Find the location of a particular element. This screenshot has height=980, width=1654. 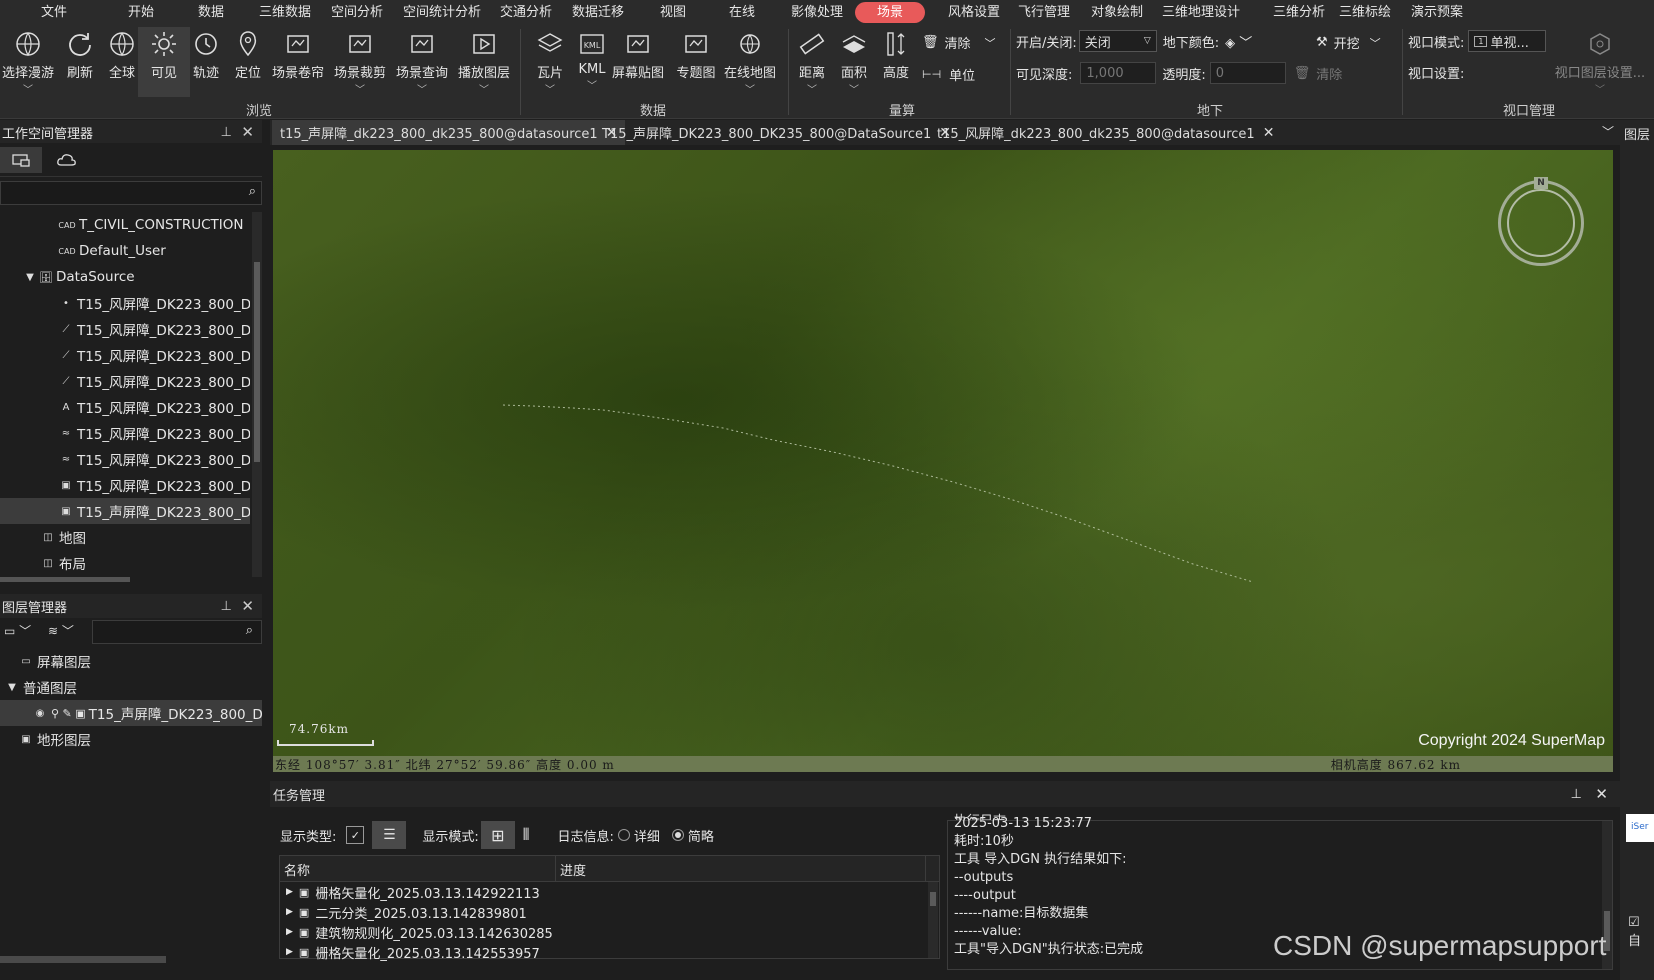

menu-item-16: 三维分析 is located at coordinates (1299, 12).